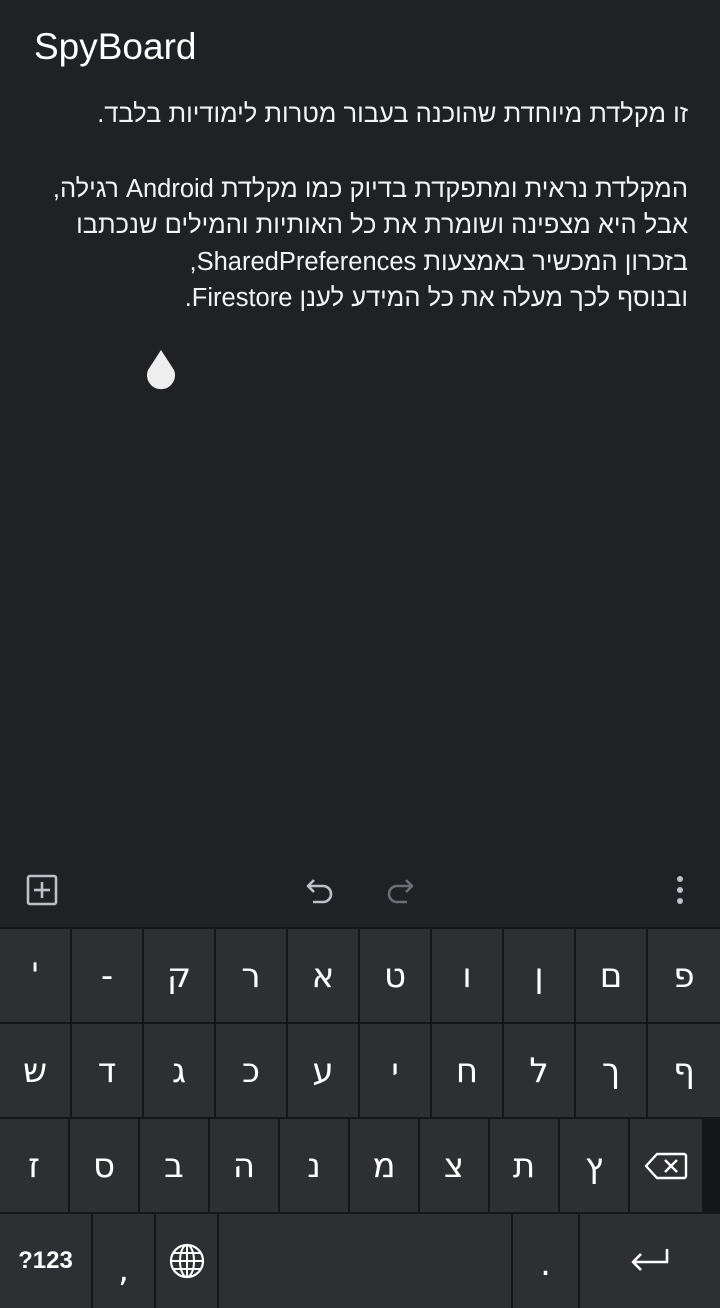  I want to click on key-label: ד, so click(107, 1070).